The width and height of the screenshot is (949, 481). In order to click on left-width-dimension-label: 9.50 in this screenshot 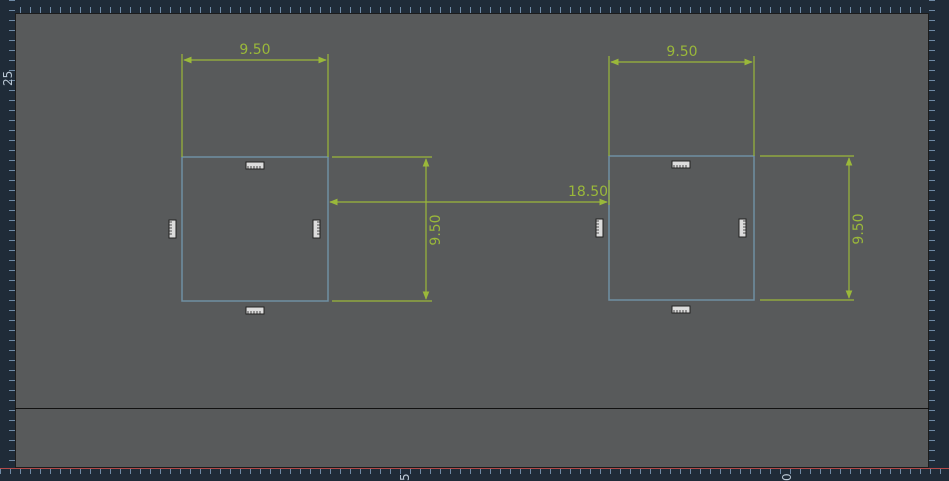, I will do `click(254, 50)`.